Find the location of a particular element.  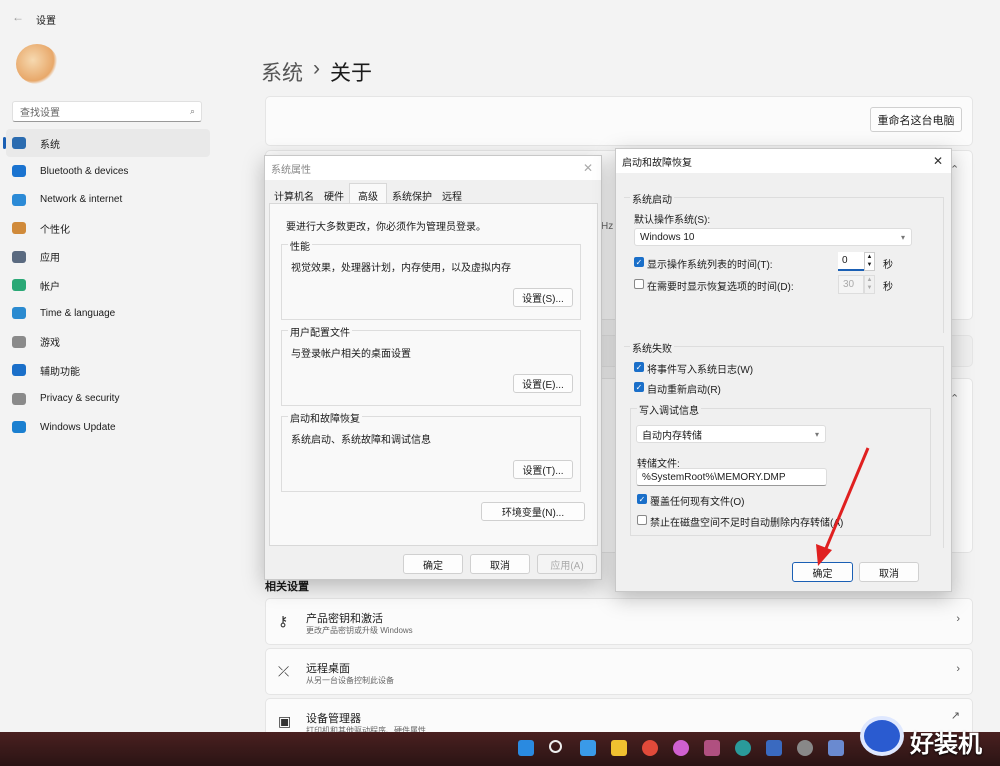

partial-text: Hz is located at coordinates (607, 226).